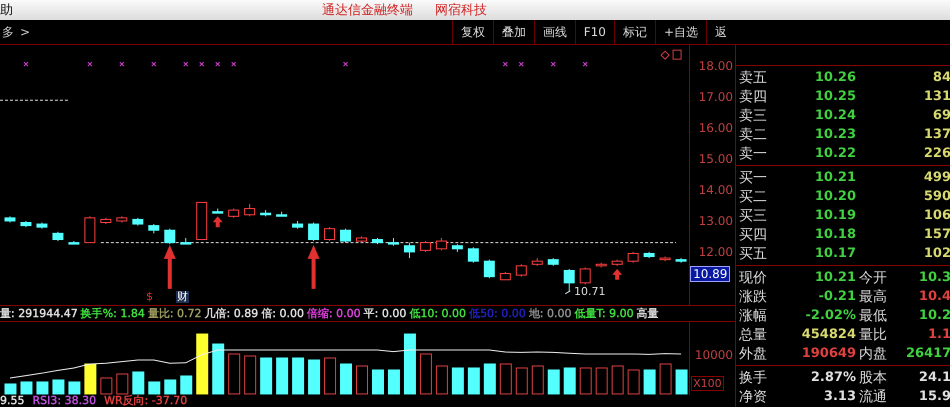 Image resolution: width=950 pixels, height=407 pixels. Describe the element at coordinates (333, 314) in the screenshot. I see `indicator-value: 倍缩: 0.00` at that location.